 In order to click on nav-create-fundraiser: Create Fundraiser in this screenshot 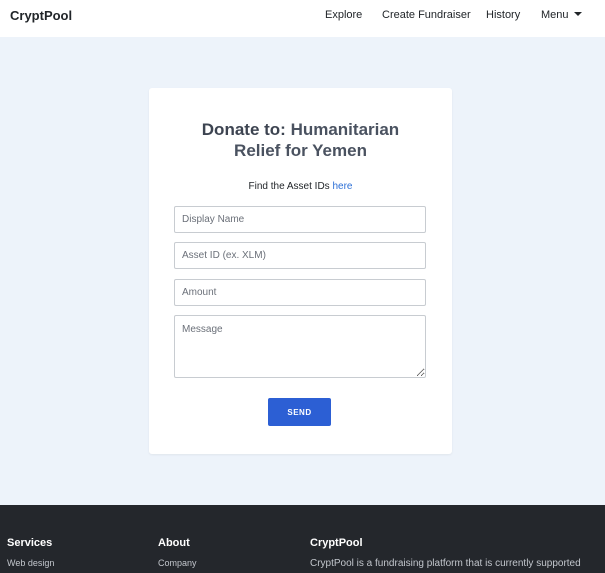, I will do `click(426, 15)`.